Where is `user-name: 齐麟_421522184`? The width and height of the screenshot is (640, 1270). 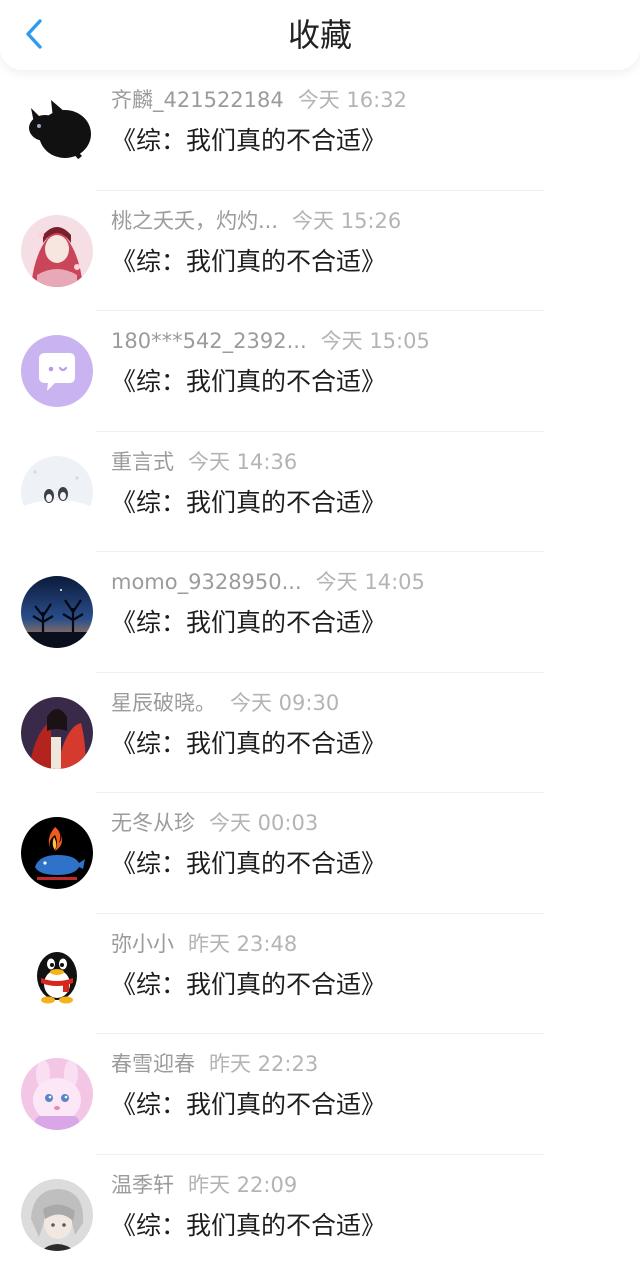
user-name: 齐麟_421522184 is located at coordinates (197, 100).